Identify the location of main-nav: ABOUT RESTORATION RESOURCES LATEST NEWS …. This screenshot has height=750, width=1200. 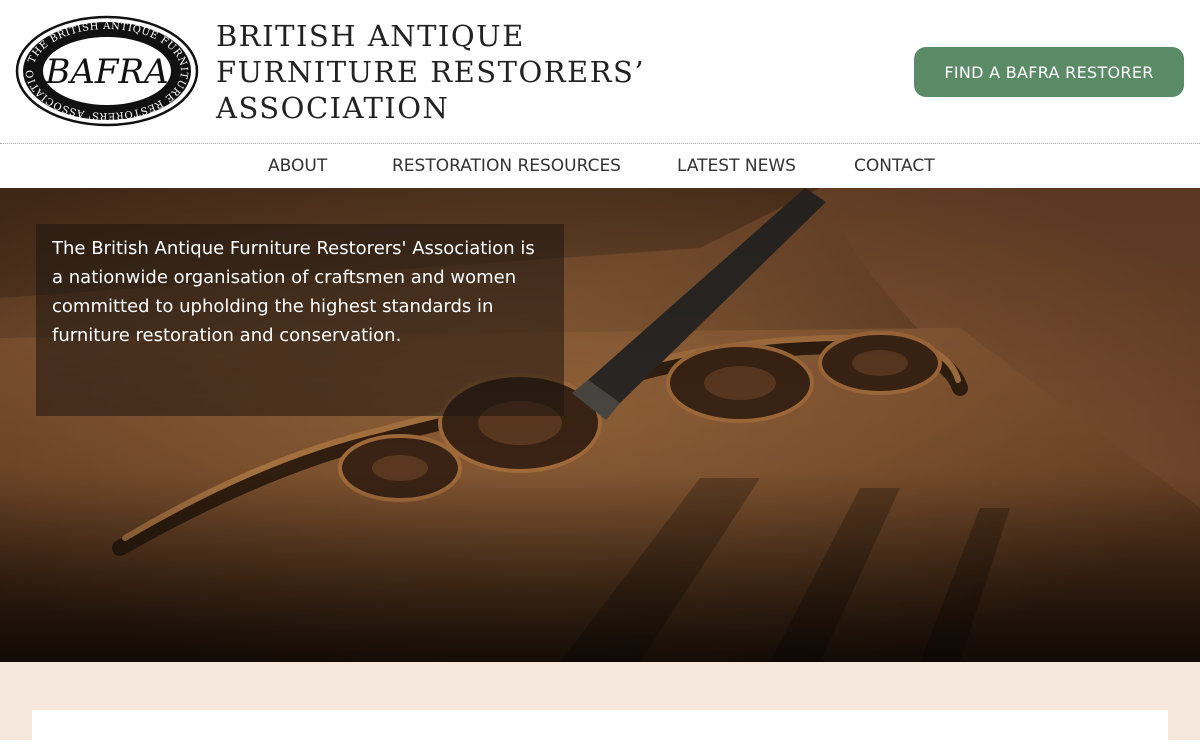
(600, 165).